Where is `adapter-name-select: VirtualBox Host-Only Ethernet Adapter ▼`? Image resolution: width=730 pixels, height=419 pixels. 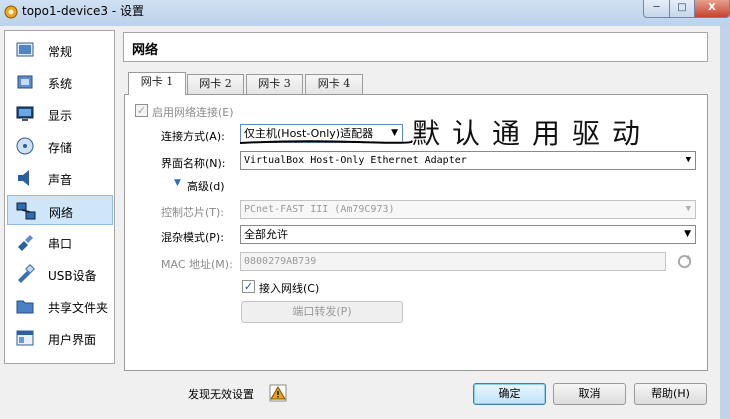
adapter-name-select: VirtualBox Host-Only Ethernet Adapter ▼ is located at coordinates (468, 160).